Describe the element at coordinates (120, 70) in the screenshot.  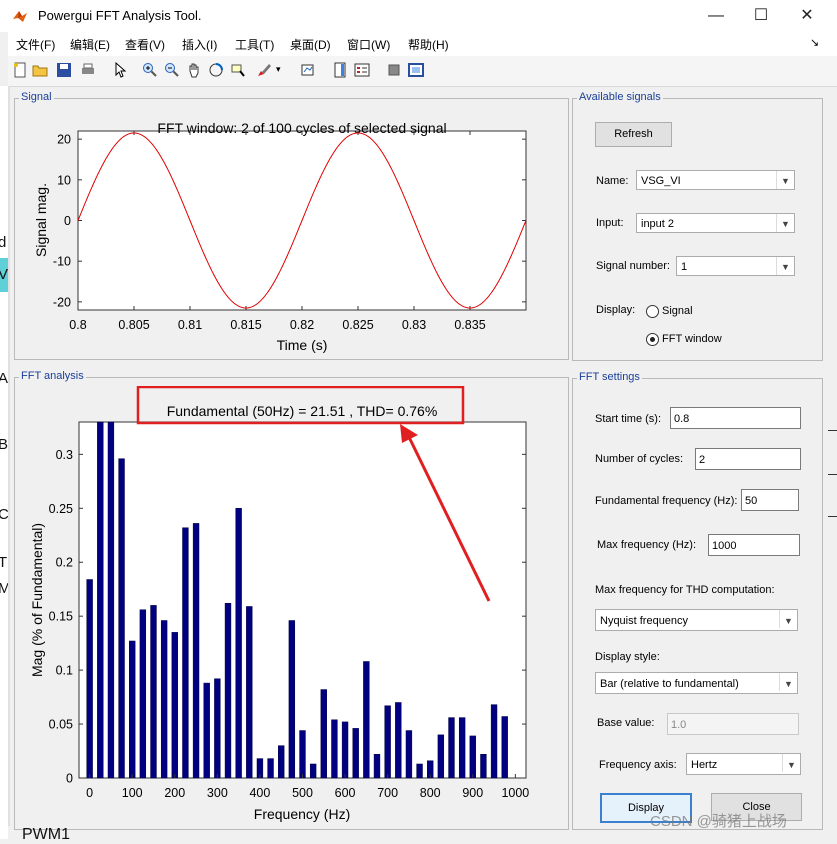
I see `pointer-icon` at that location.